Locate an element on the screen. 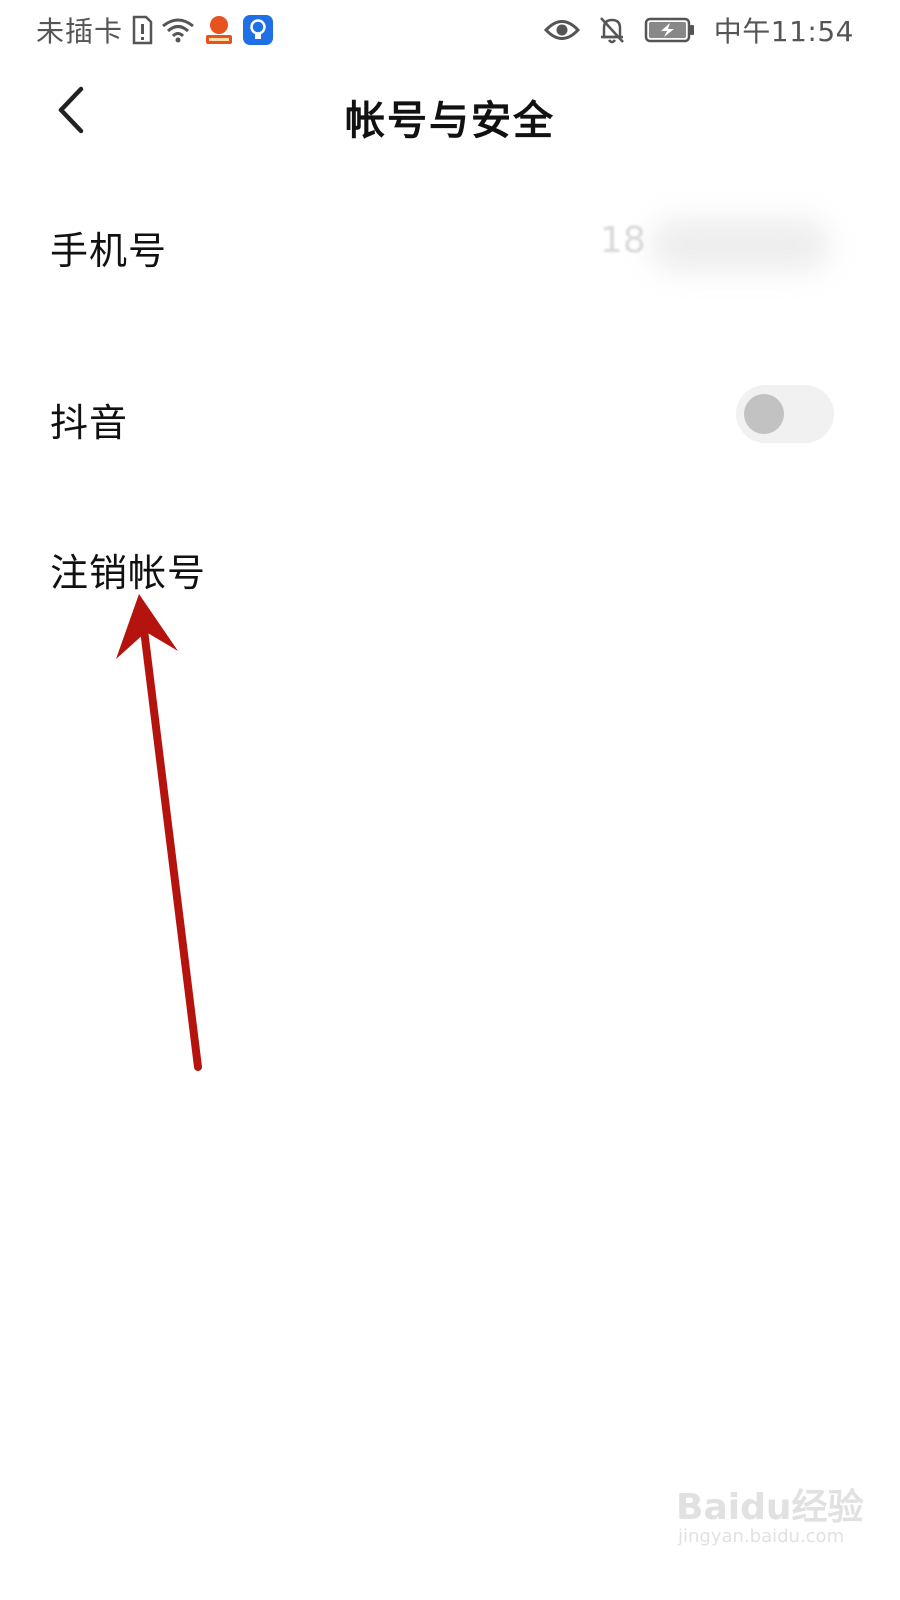 The width and height of the screenshot is (900, 1600). wifi-icon is located at coordinates (178, 30).